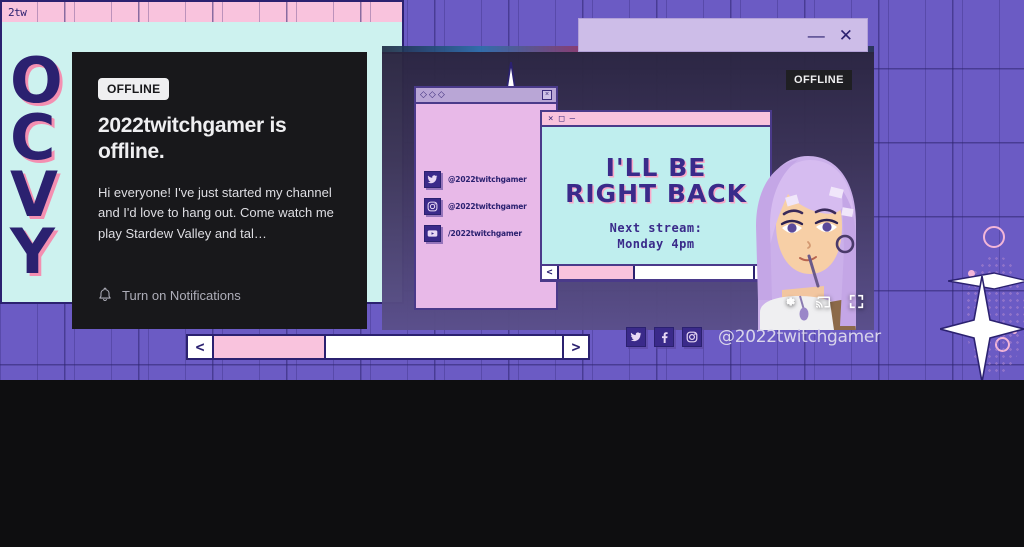 This screenshot has width=1024, height=547. I want to click on player-controls, so click(823, 301).